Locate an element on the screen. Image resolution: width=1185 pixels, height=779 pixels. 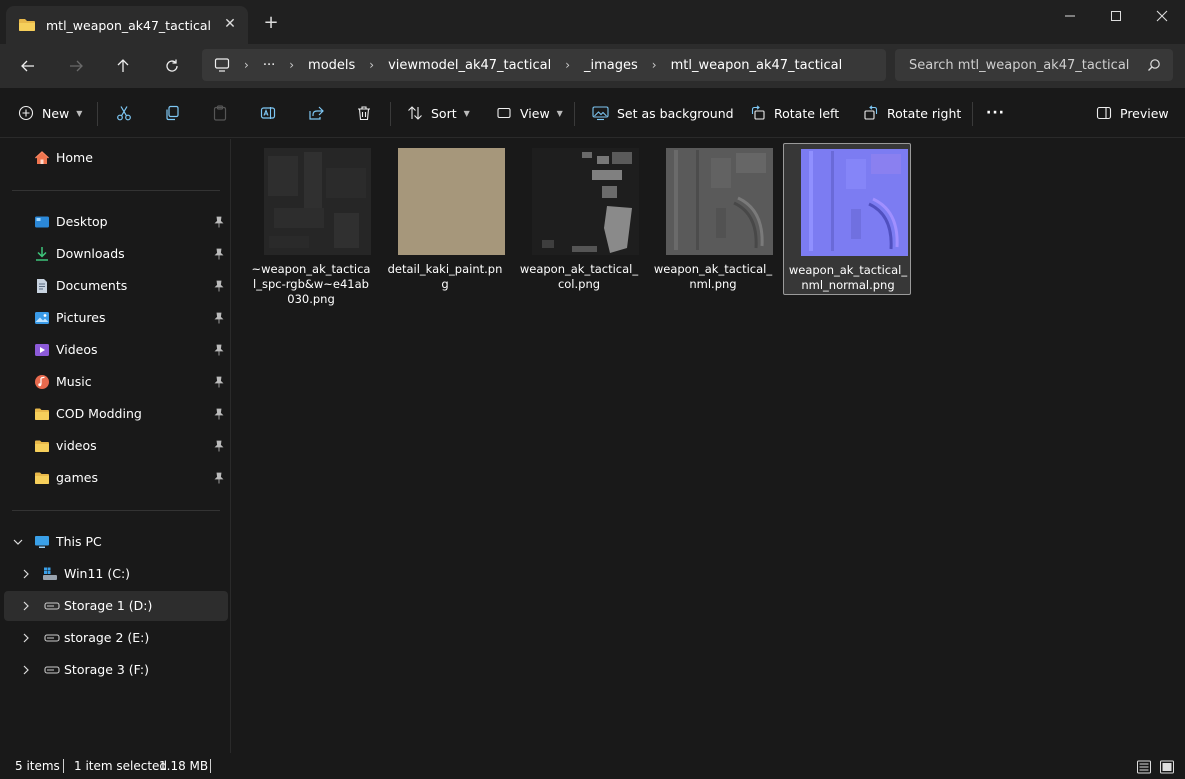
file-item: weapon_ak_tactical_nml.png is located at coordinates (713, 219).